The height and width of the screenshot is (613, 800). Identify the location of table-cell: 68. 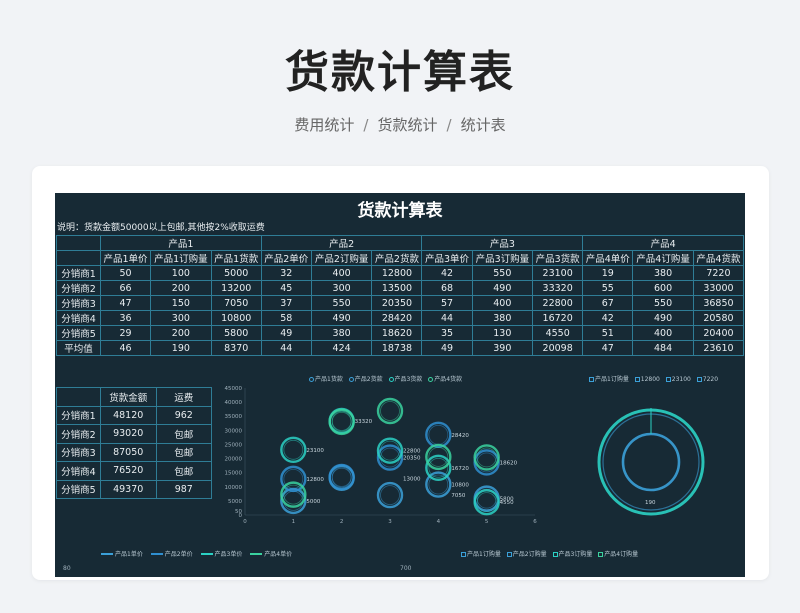
(447, 288).